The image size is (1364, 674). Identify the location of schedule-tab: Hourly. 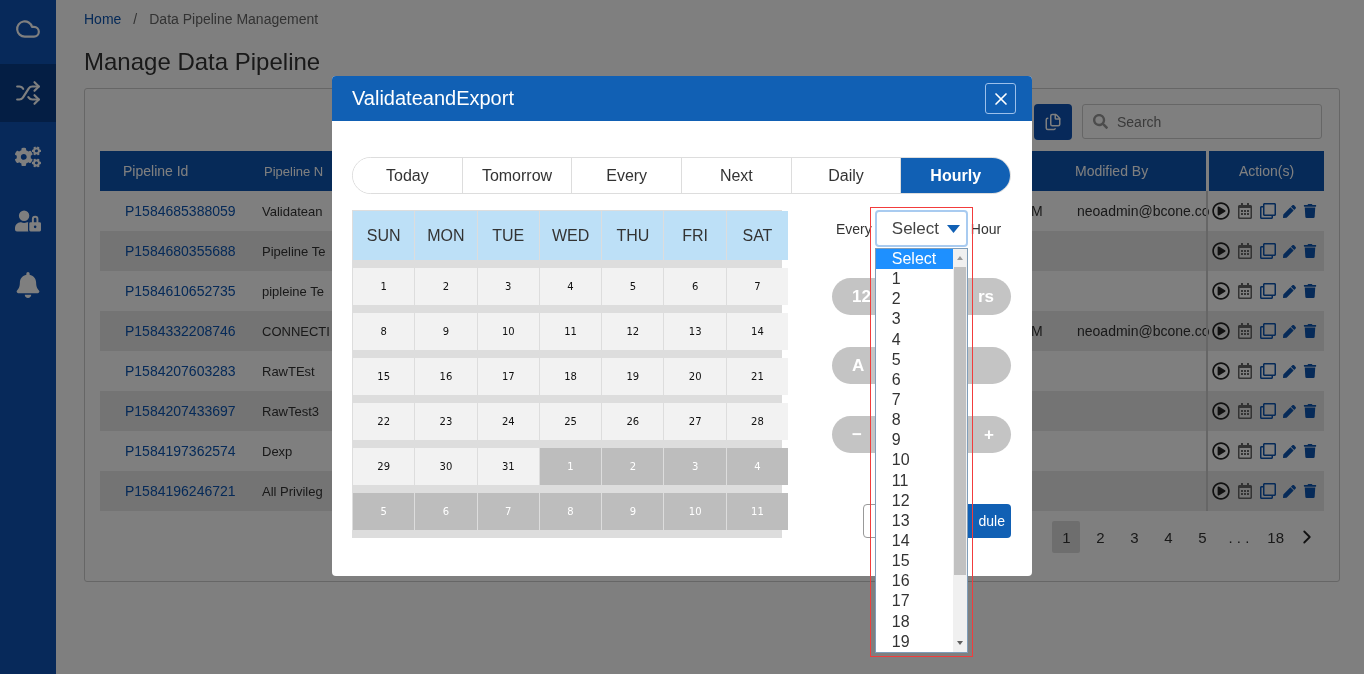
(955, 175).